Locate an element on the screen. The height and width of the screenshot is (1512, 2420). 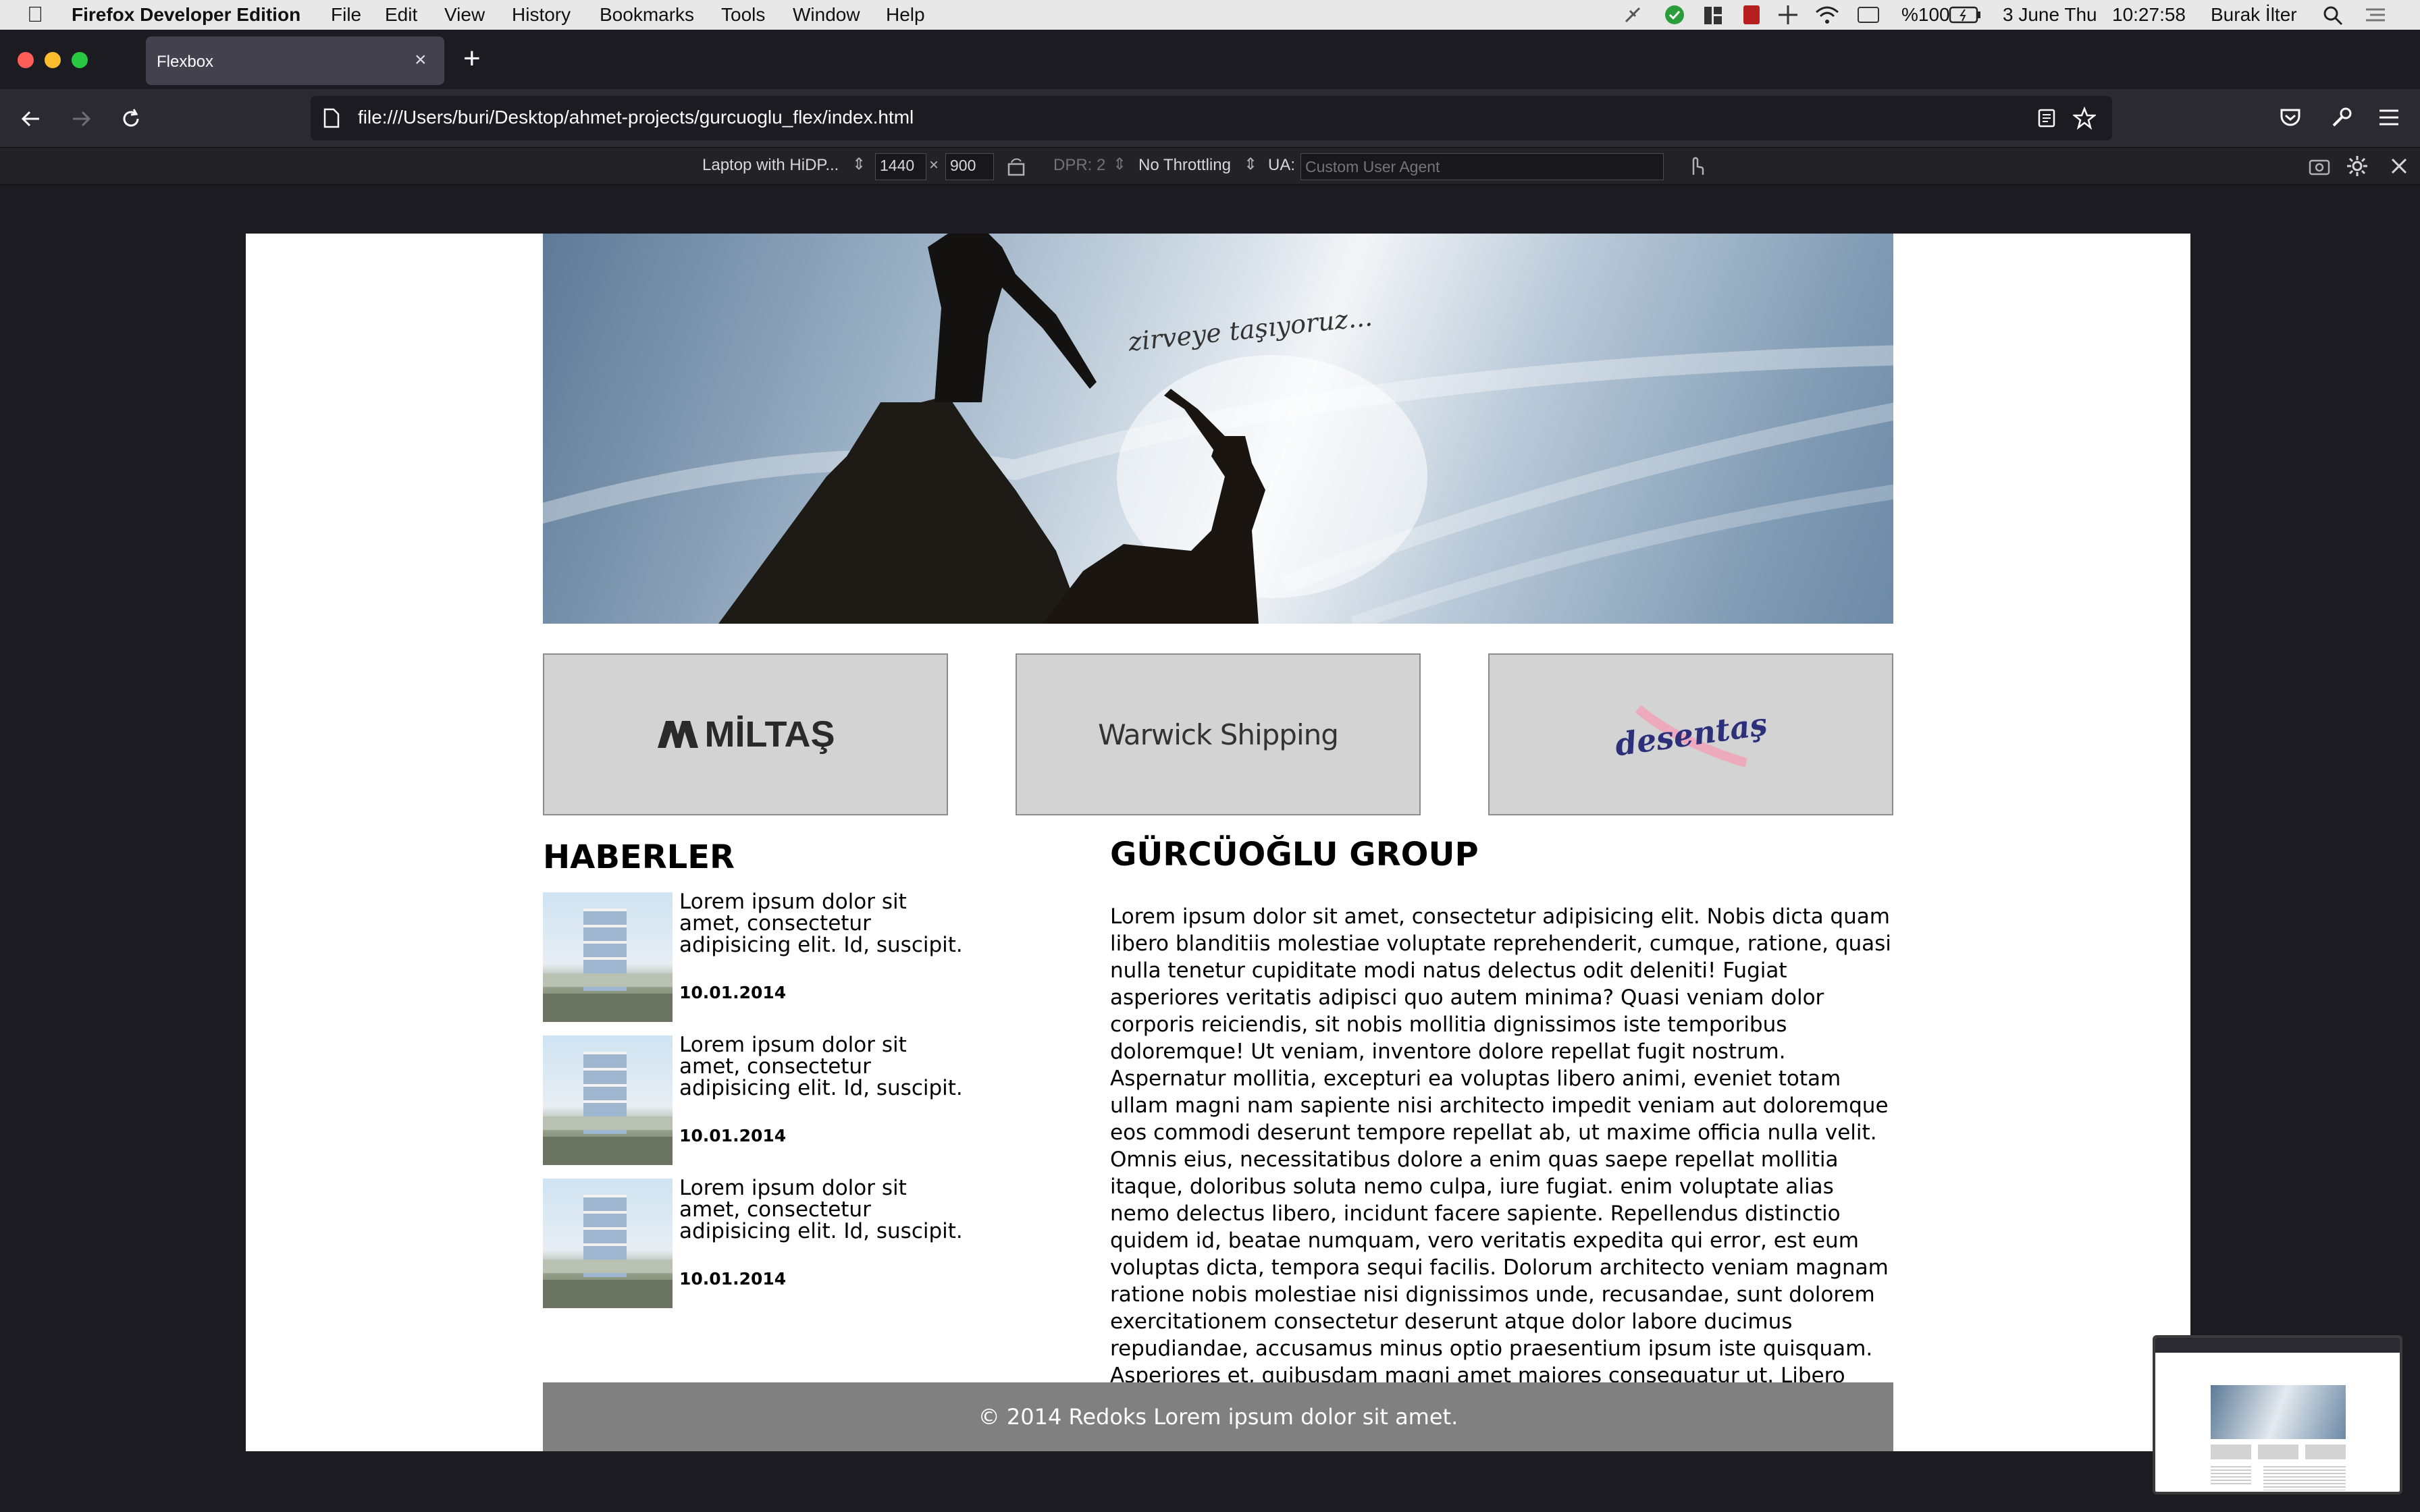
back-arrow-icon is located at coordinates (31, 119).